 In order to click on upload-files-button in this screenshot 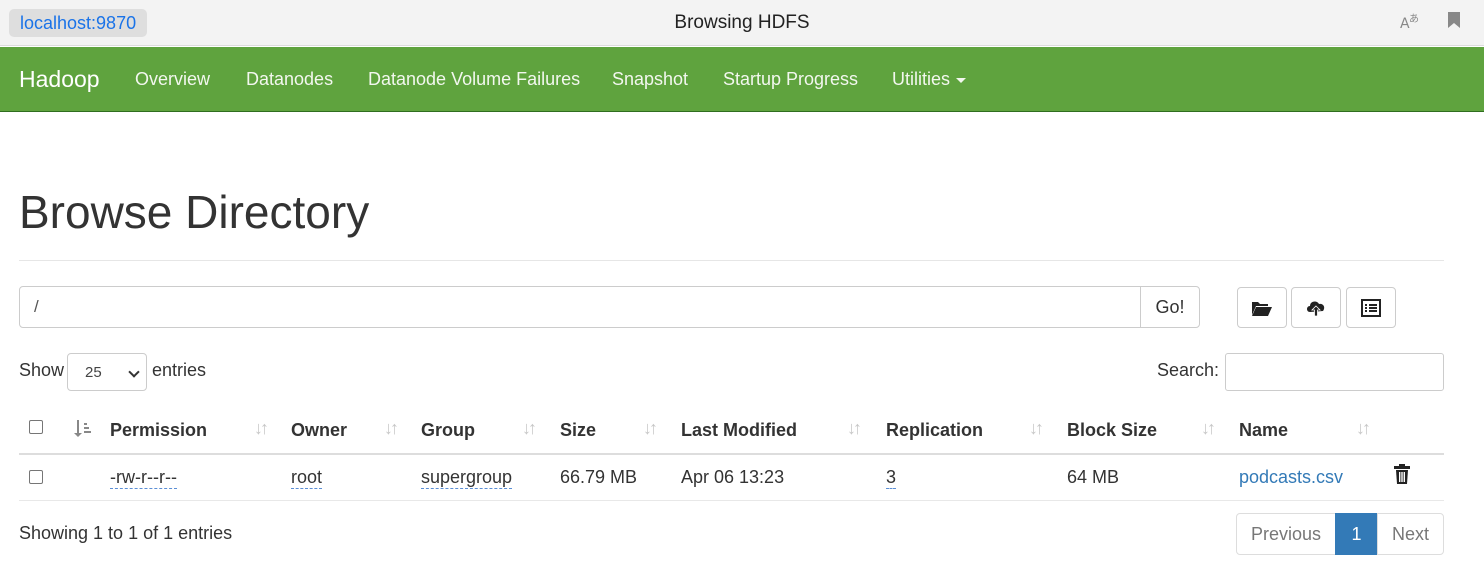, I will do `click(1316, 307)`.